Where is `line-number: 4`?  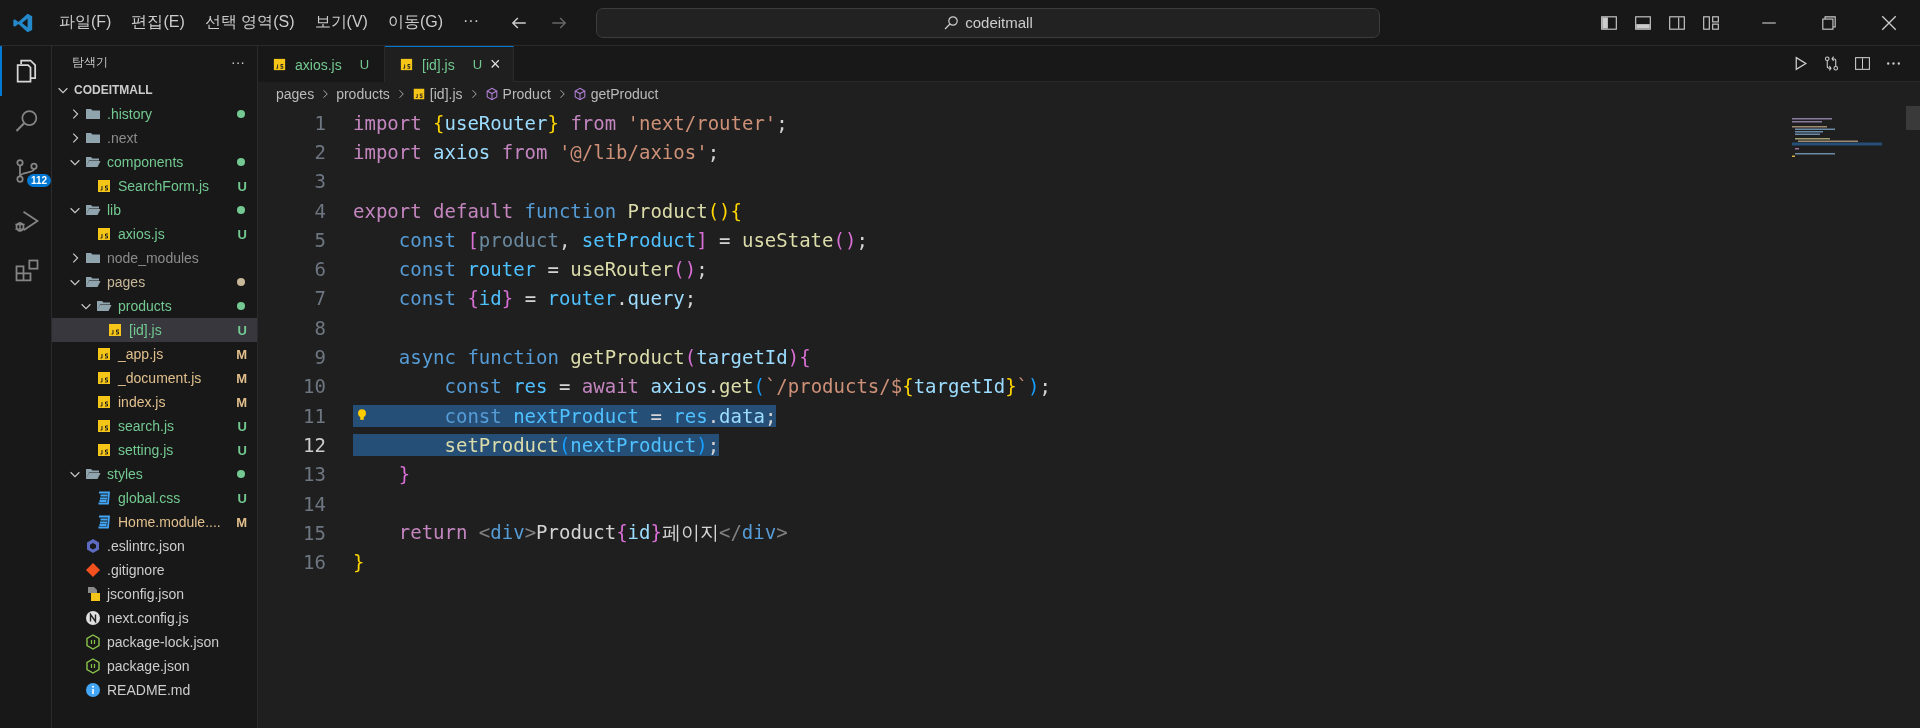 line-number: 4 is located at coordinates (319, 210).